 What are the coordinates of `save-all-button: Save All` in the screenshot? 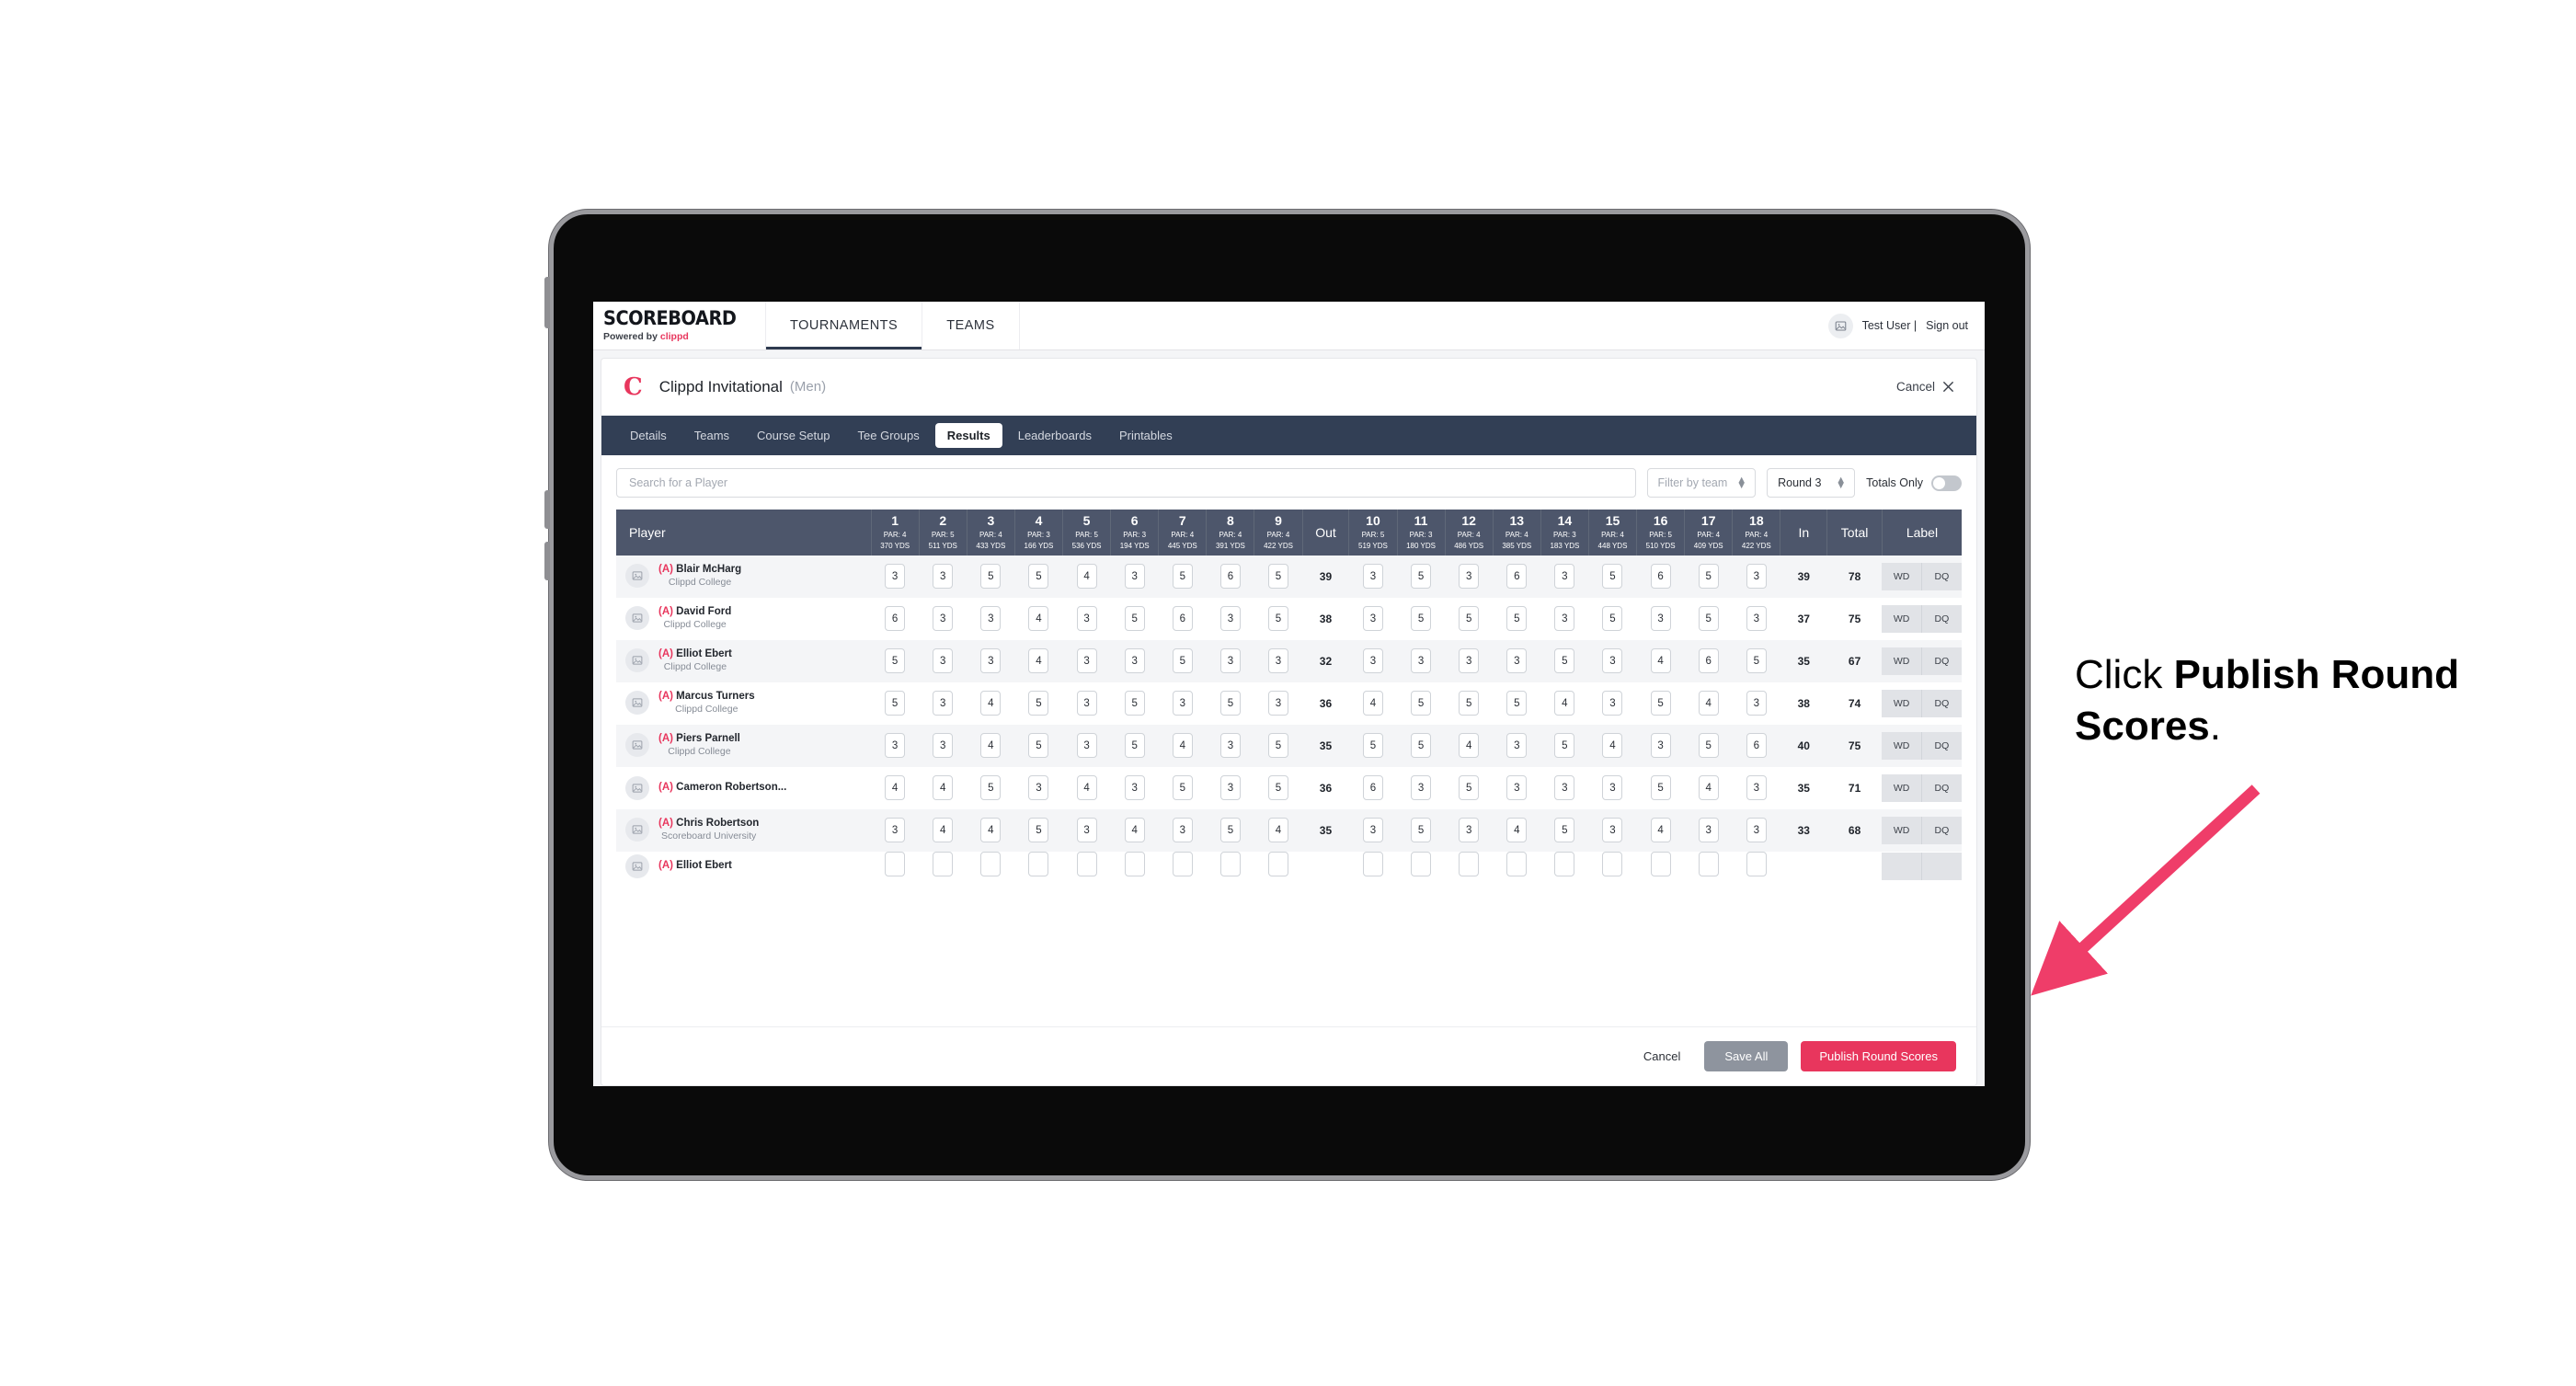 It's located at (1747, 1056).